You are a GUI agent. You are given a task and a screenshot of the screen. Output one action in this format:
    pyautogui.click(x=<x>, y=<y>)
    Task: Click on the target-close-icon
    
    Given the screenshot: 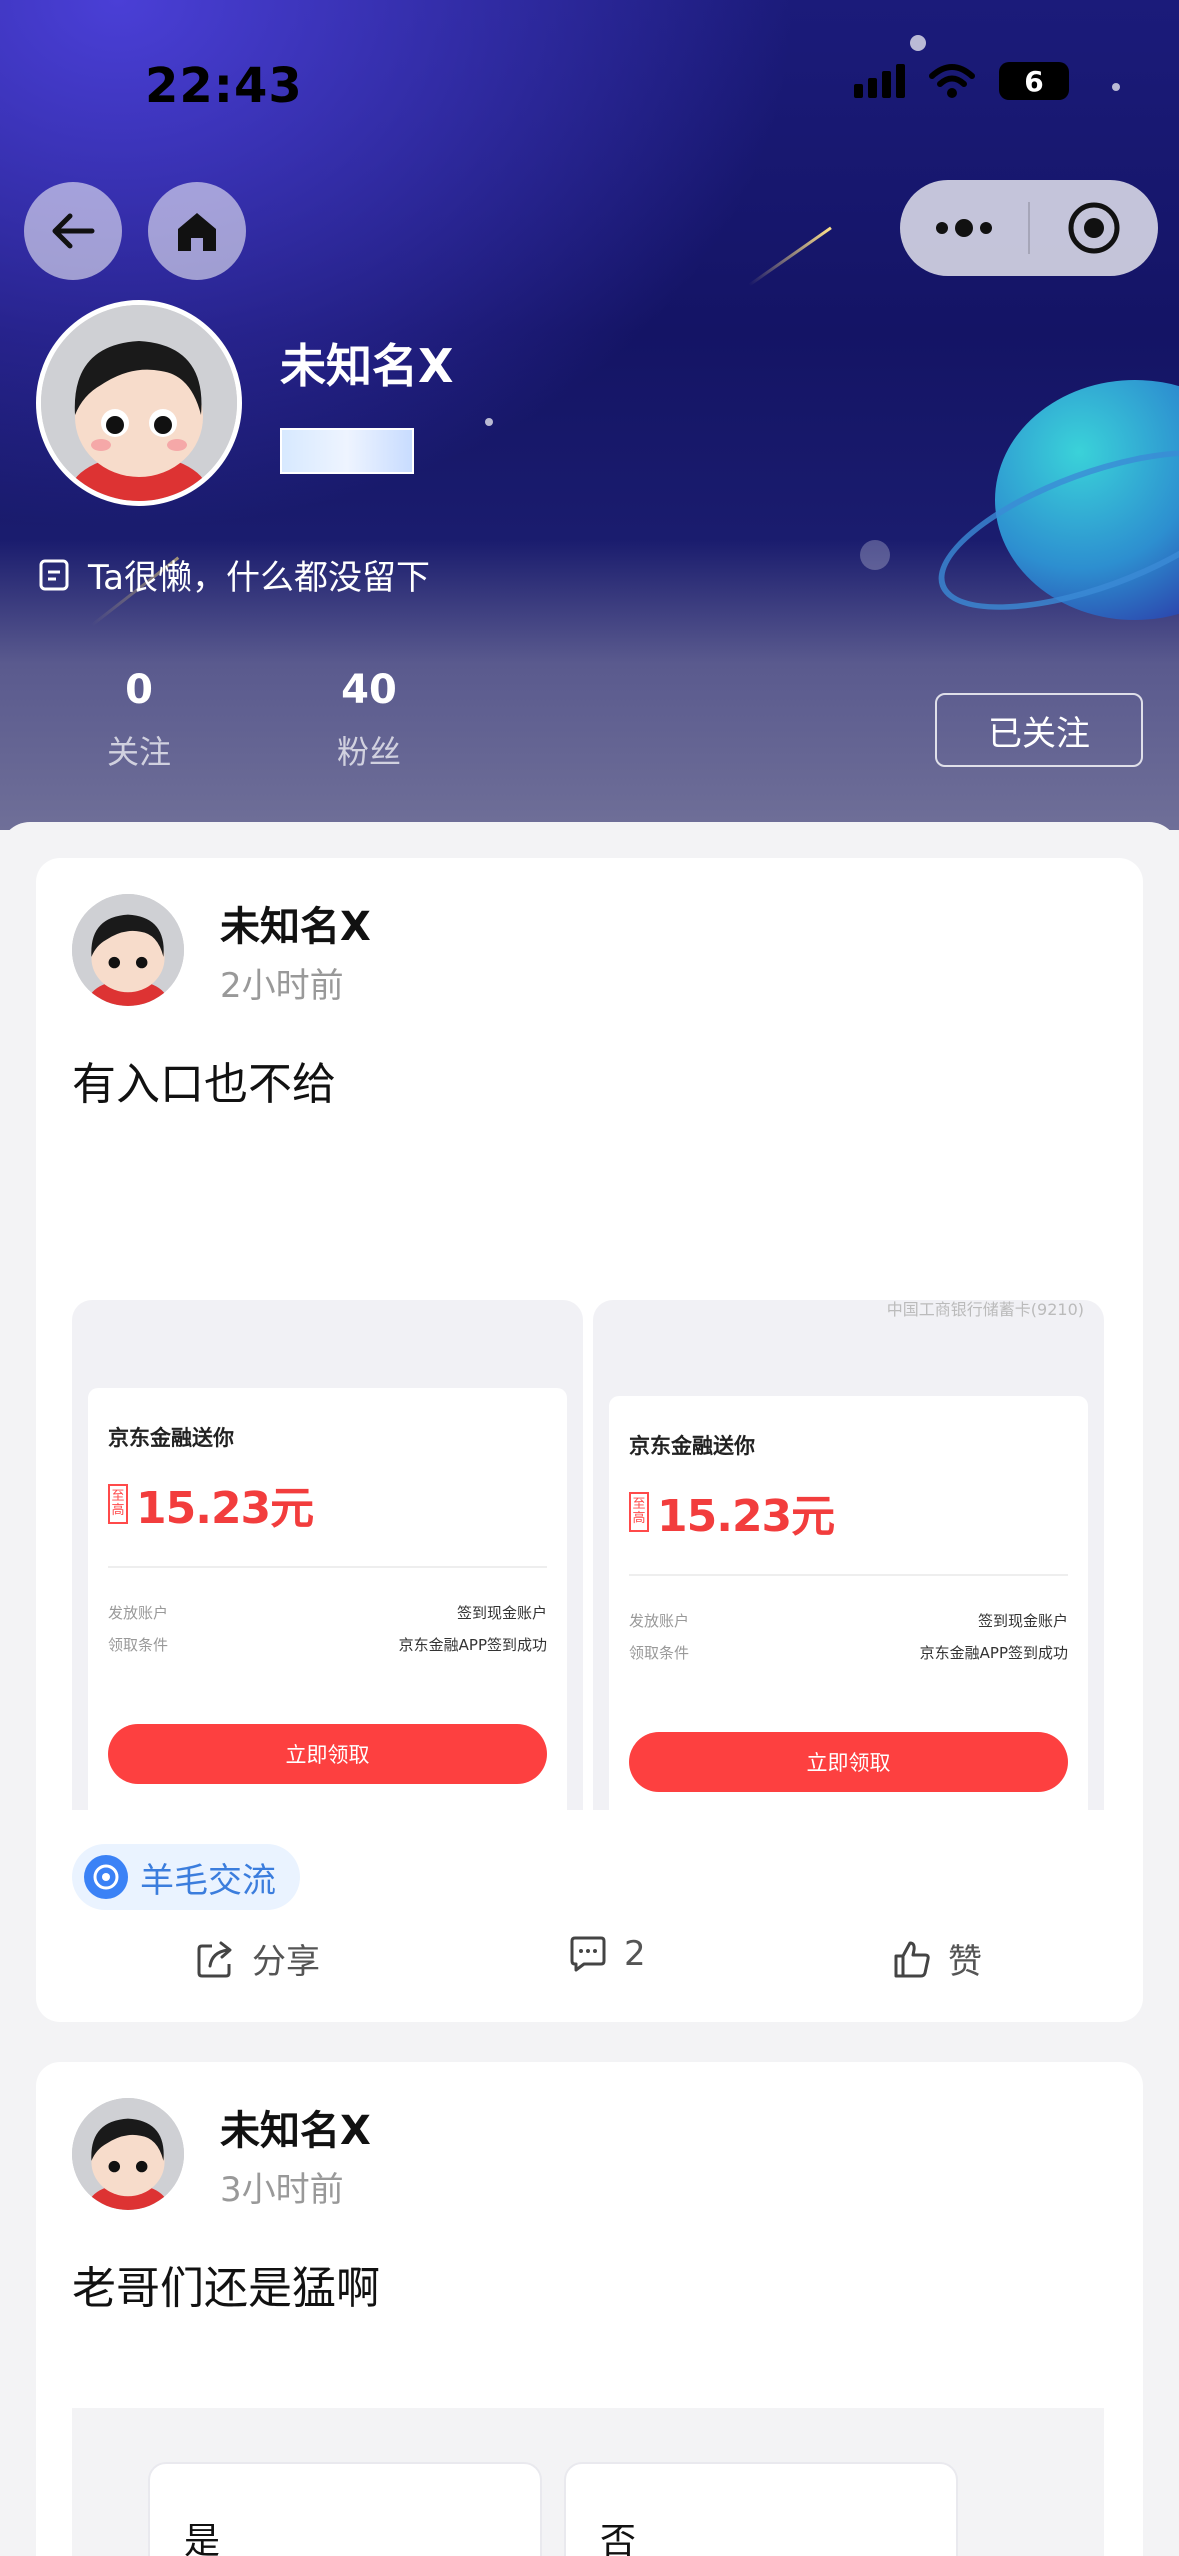 What is the action you would take?
    pyautogui.click(x=1094, y=228)
    